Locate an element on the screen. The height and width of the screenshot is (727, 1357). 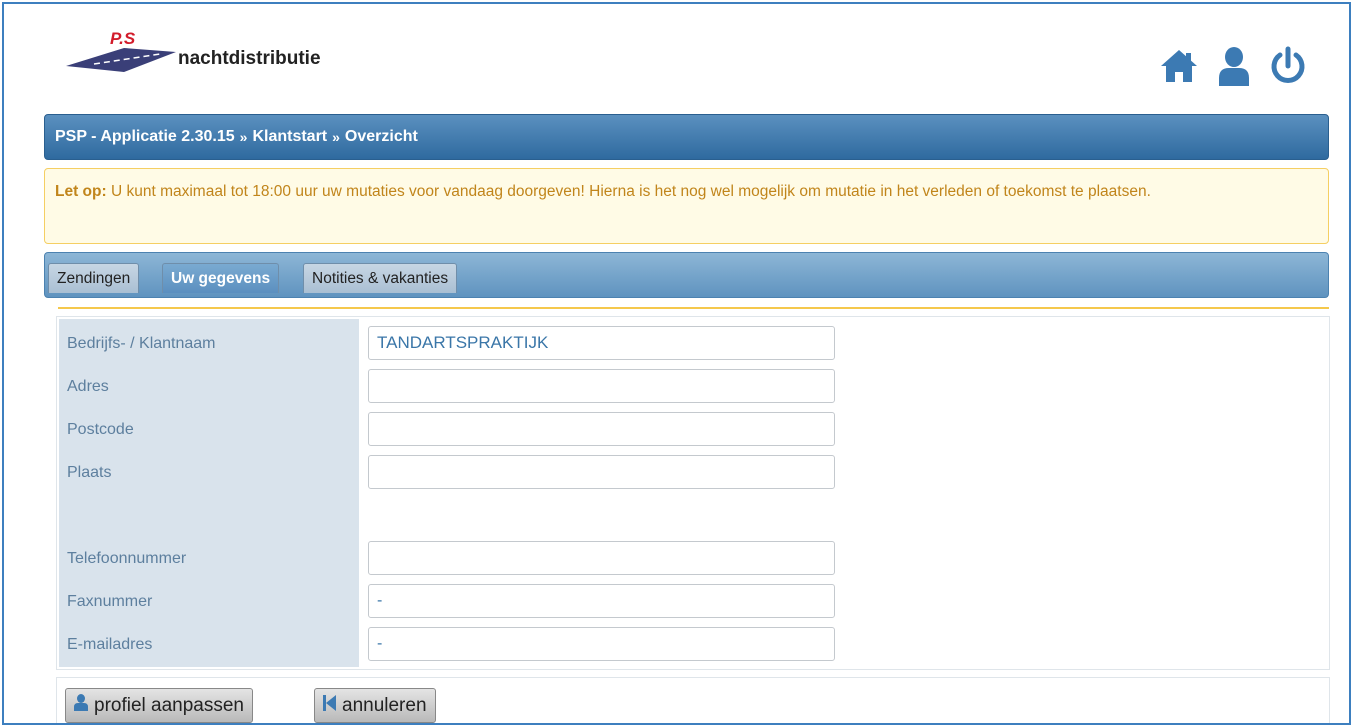
fax-field is located at coordinates (601, 601).